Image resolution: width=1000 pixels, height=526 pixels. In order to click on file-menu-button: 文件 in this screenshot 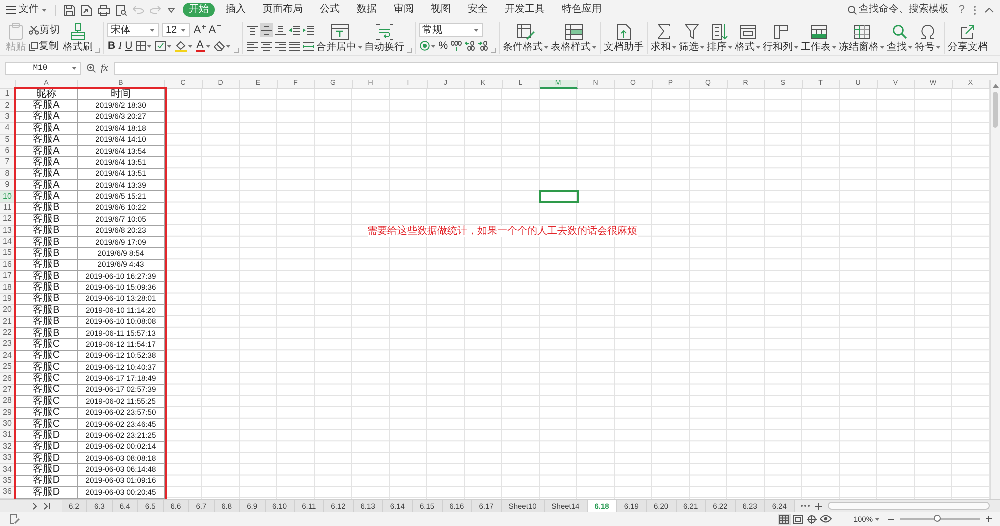, I will do `click(26, 10)`.